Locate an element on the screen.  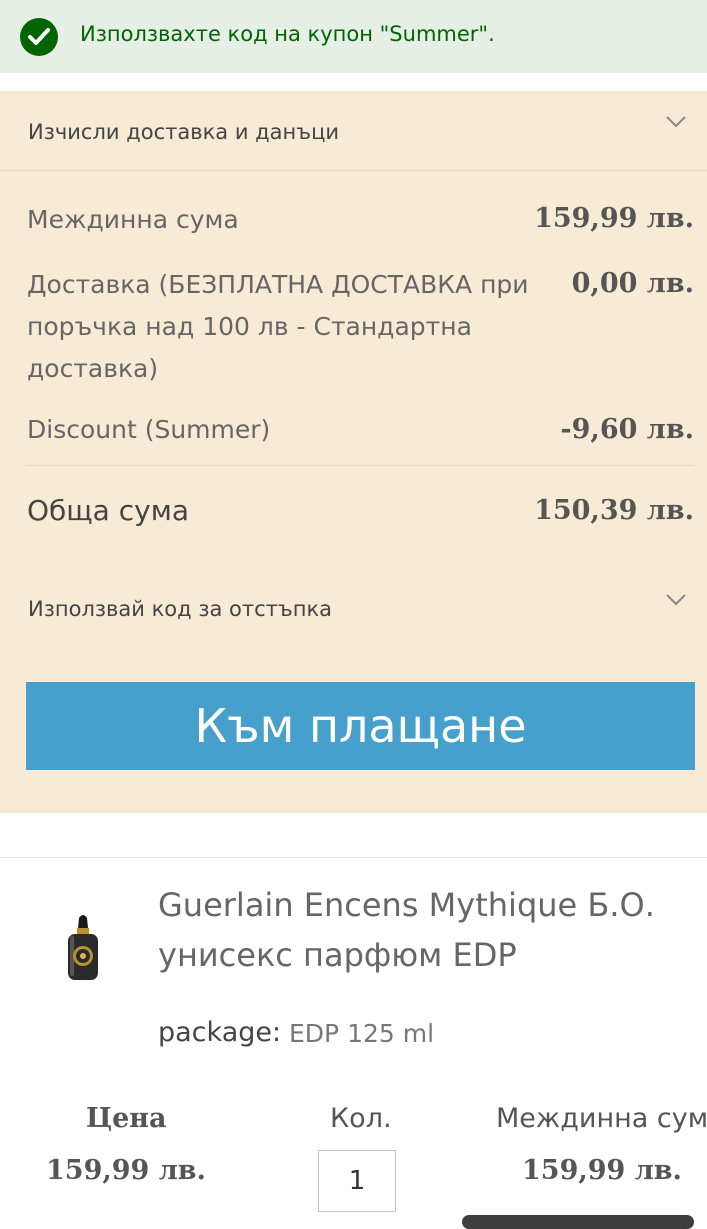
check-circle-icon is located at coordinates (39, 37).